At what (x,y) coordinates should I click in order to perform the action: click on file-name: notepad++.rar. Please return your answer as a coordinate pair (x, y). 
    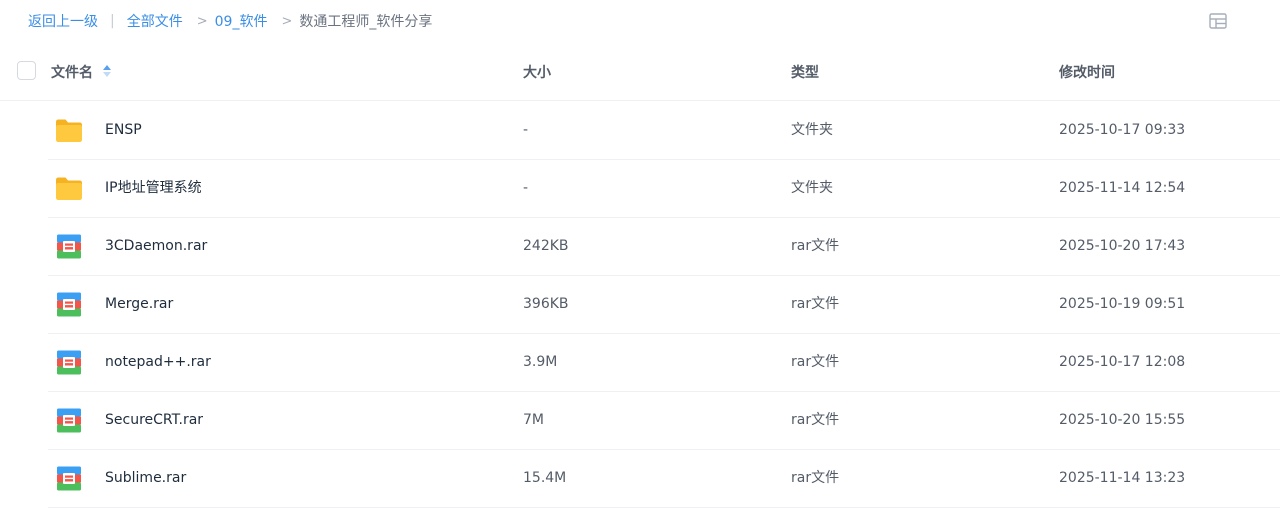
    Looking at the image, I should click on (158, 362).